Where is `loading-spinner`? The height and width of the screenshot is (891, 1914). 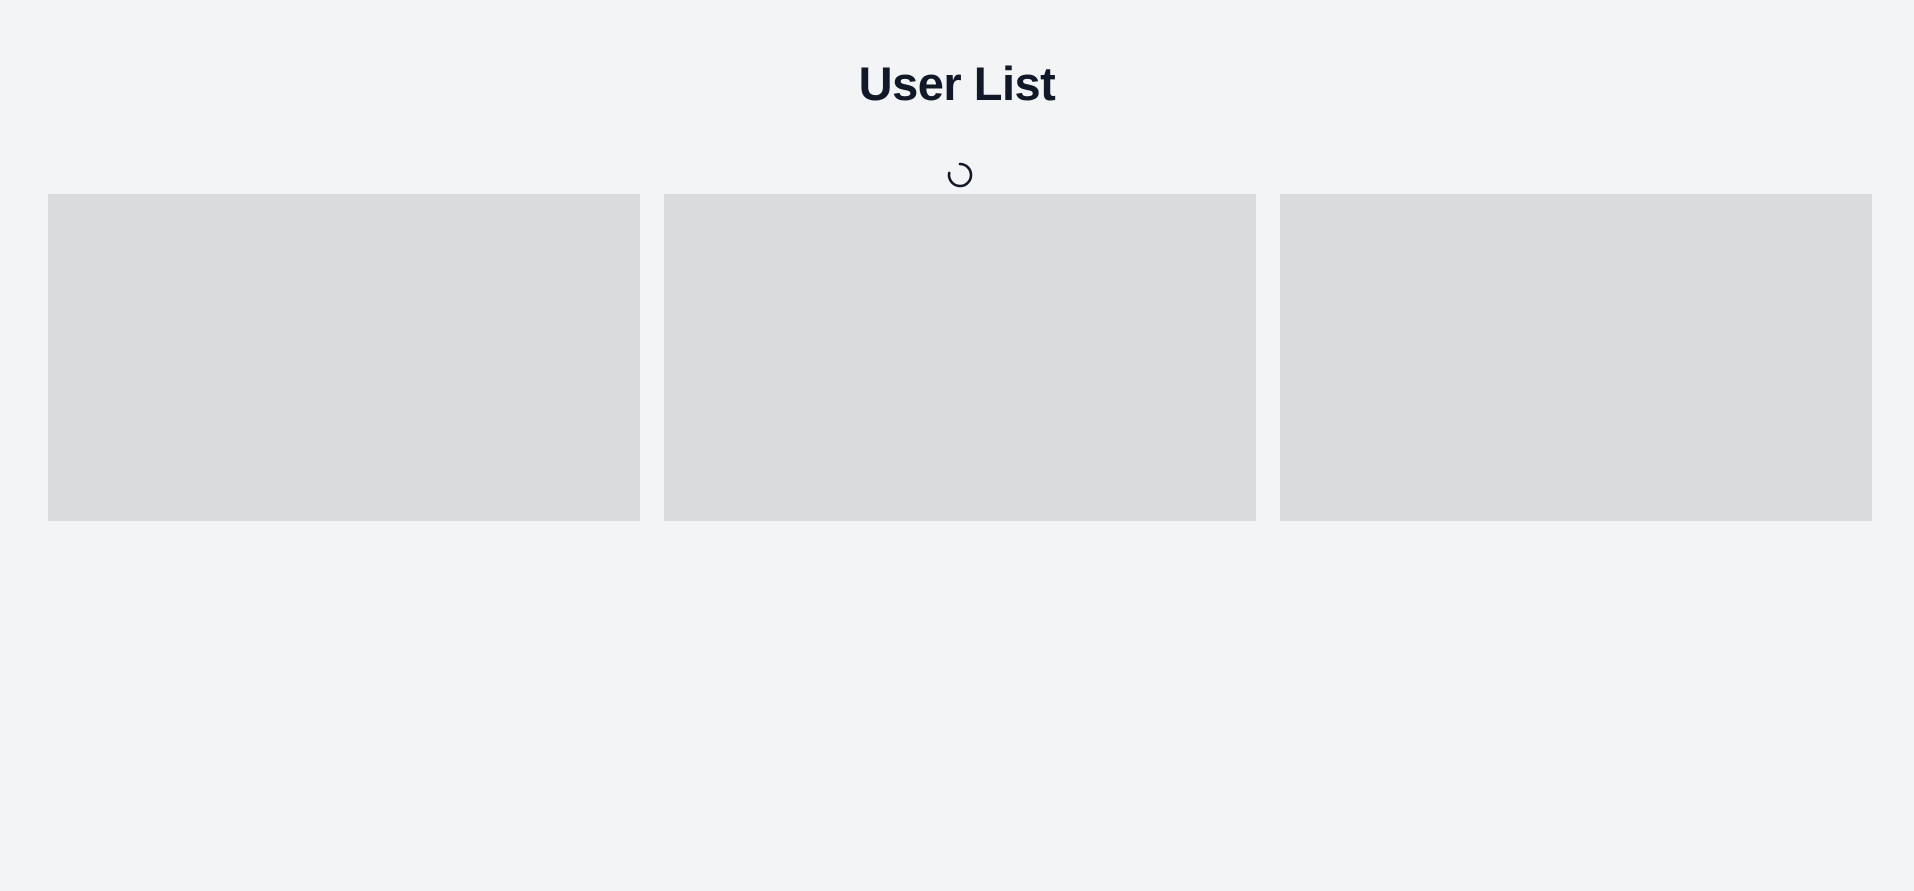
loading-spinner is located at coordinates (960, 175).